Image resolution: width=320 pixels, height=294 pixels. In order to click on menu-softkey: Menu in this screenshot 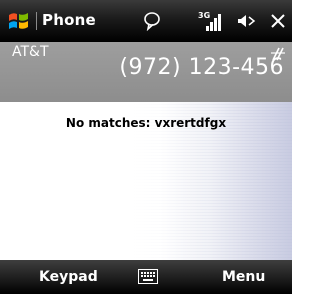, I will do `click(243, 277)`.